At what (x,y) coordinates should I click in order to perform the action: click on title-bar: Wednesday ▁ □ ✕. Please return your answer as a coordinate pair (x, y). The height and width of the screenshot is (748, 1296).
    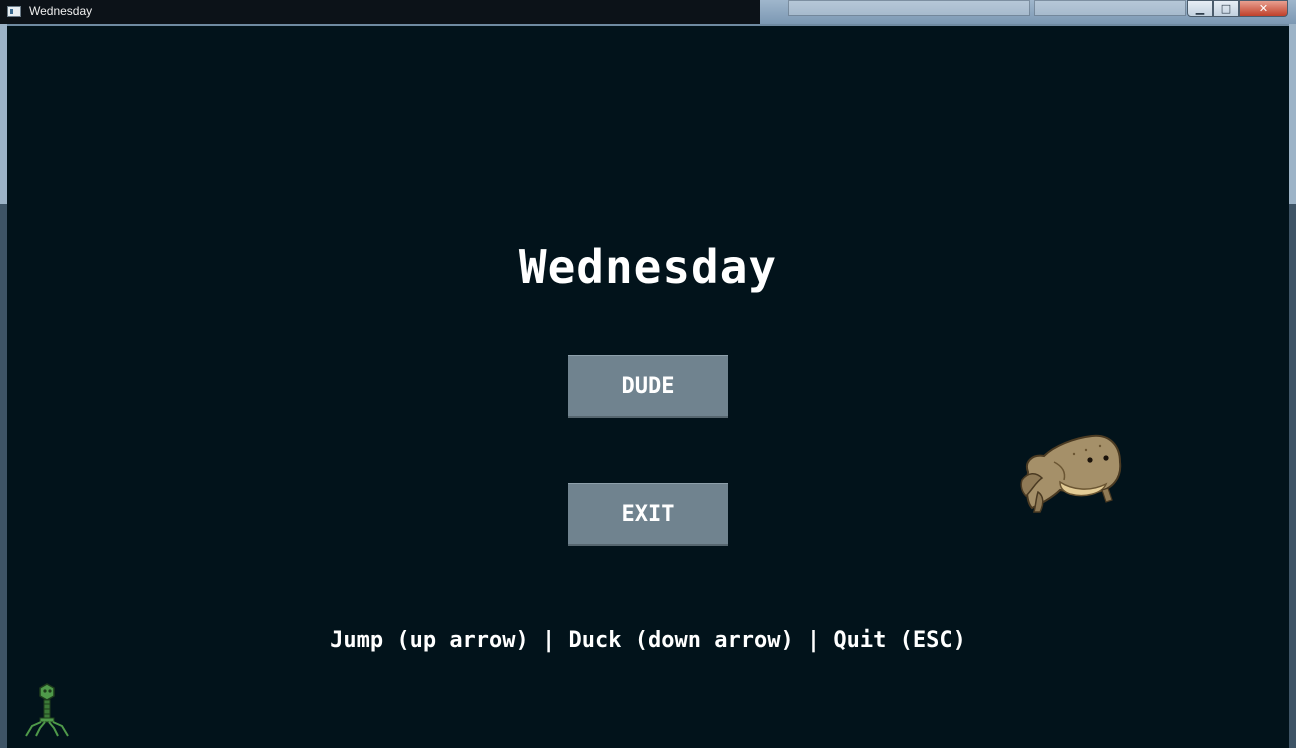
    Looking at the image, I should click on (648, 12).